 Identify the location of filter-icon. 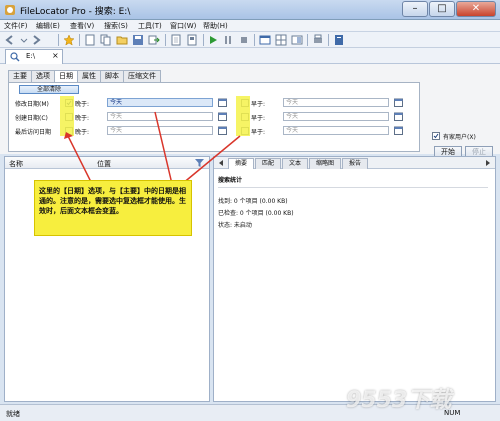
(199, 163).